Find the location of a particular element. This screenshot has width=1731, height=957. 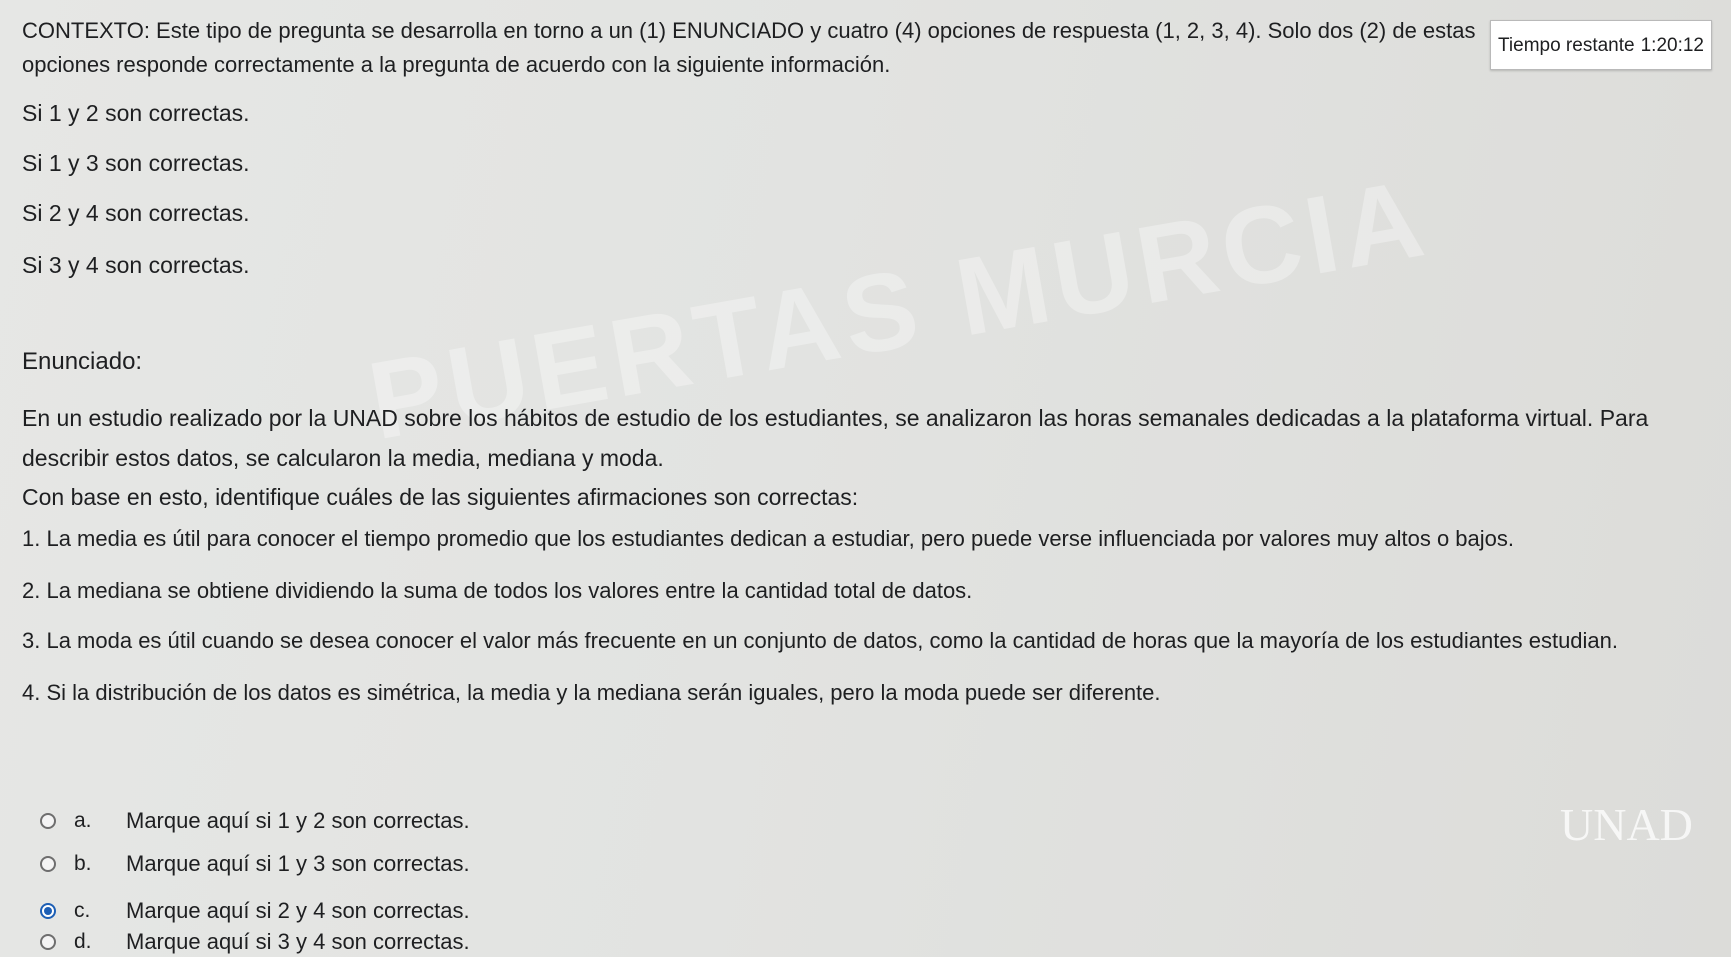

time-remaining-box: Tiempo restante 1:20:12 is located at coordinates (1601, 45).